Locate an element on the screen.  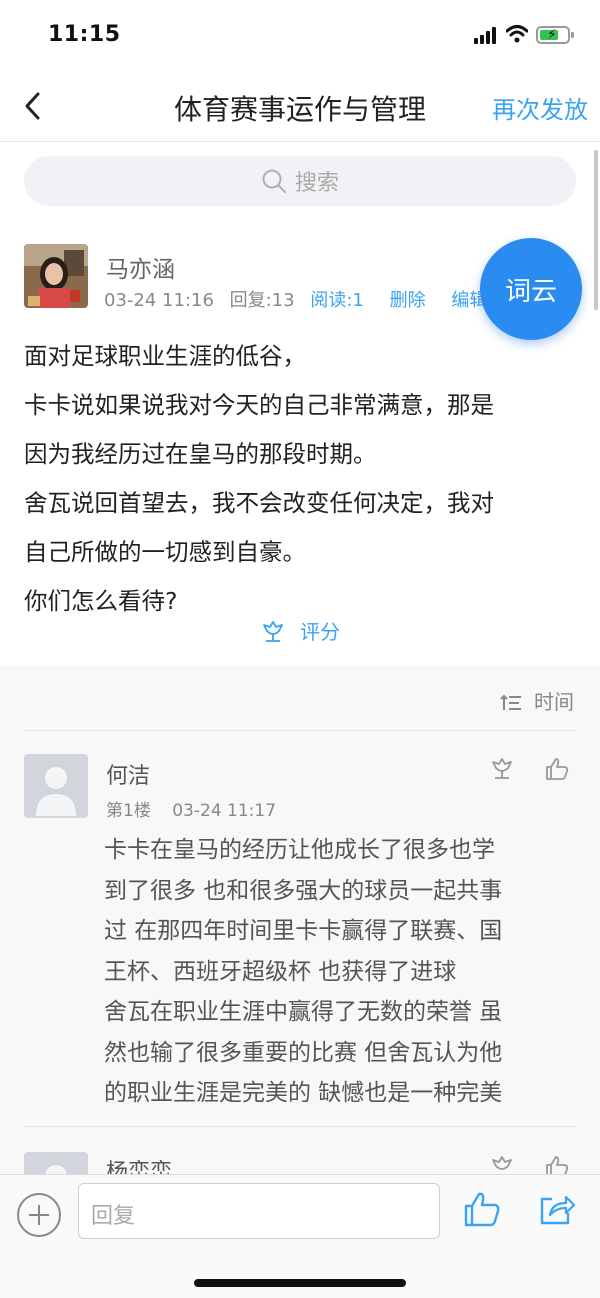
nav-bar: 体育赛事运作与管理 再次发放 is located at coordinates (300, 106).